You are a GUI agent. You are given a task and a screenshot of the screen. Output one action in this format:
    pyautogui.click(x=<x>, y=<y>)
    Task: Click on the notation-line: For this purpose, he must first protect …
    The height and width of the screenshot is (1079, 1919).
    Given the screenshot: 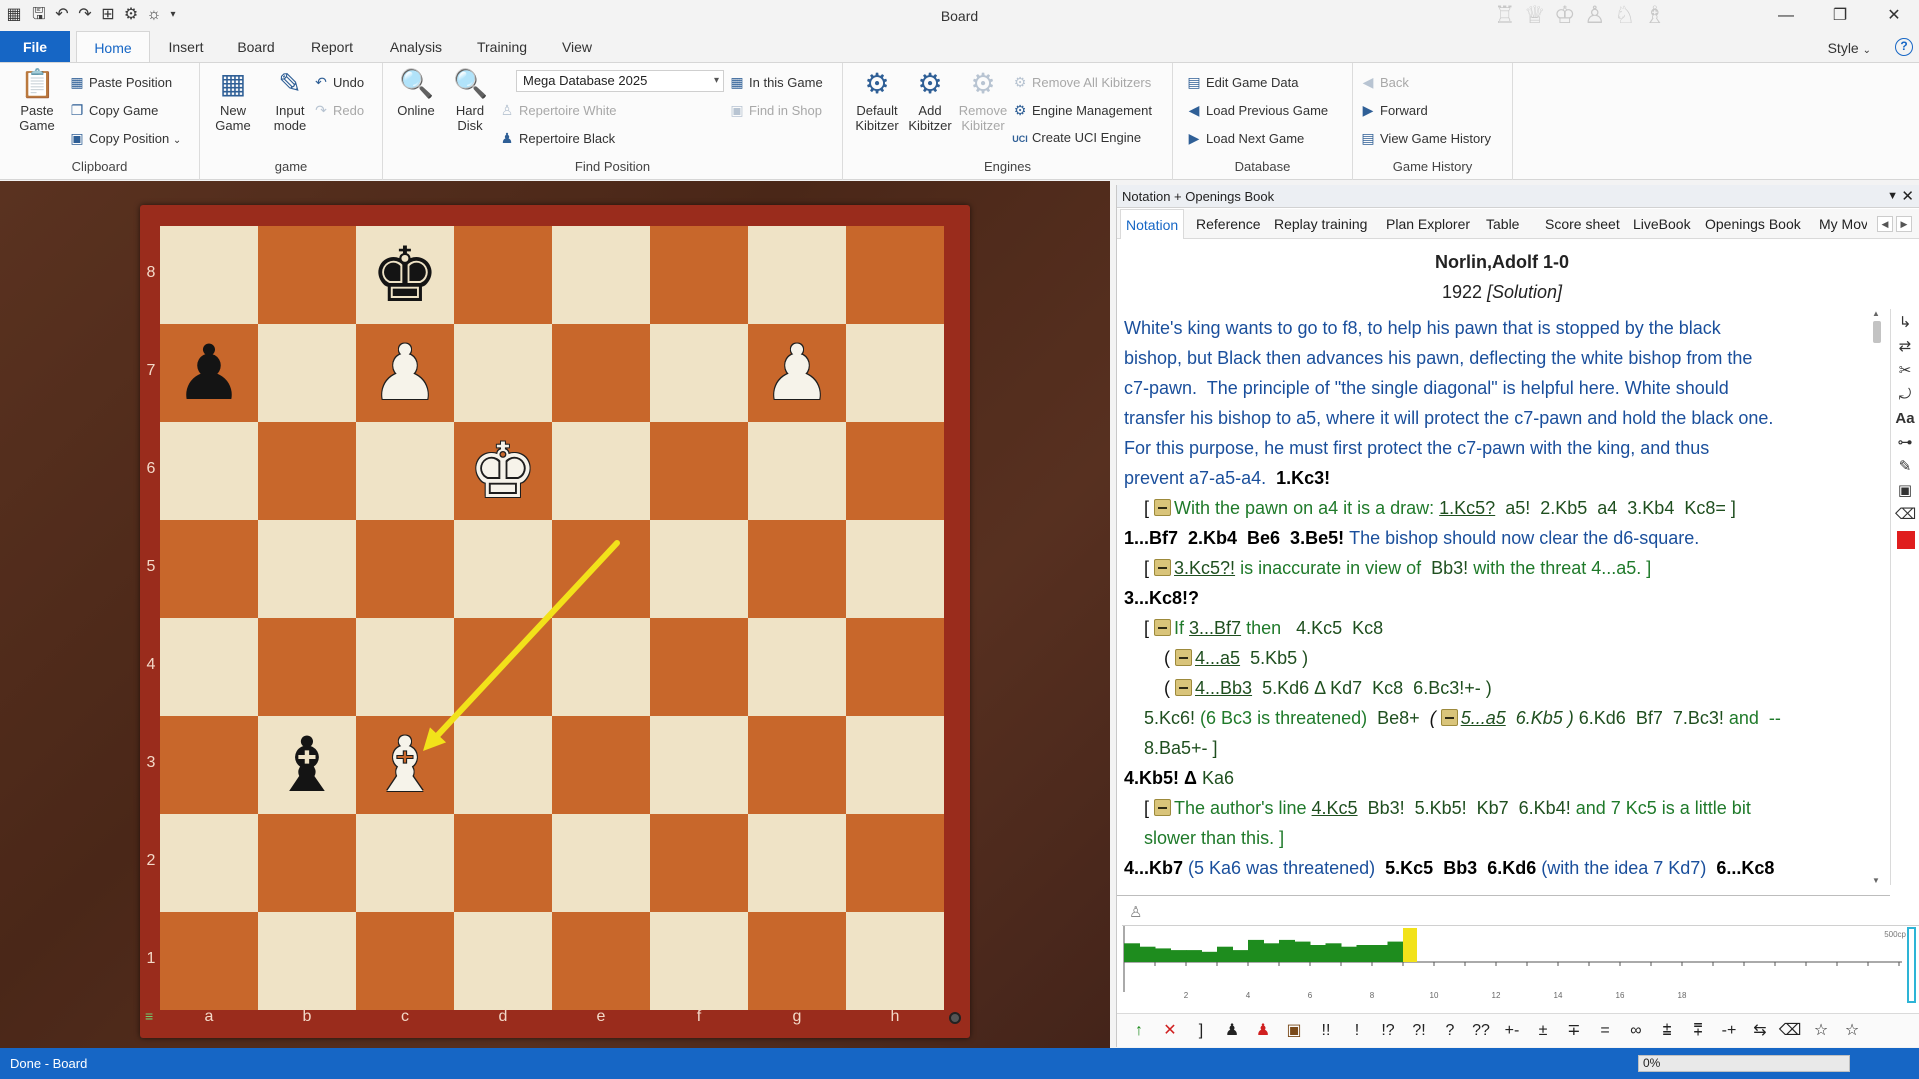 What is the action you would take?
    pyautogui.click(x=1496, y=448)
    